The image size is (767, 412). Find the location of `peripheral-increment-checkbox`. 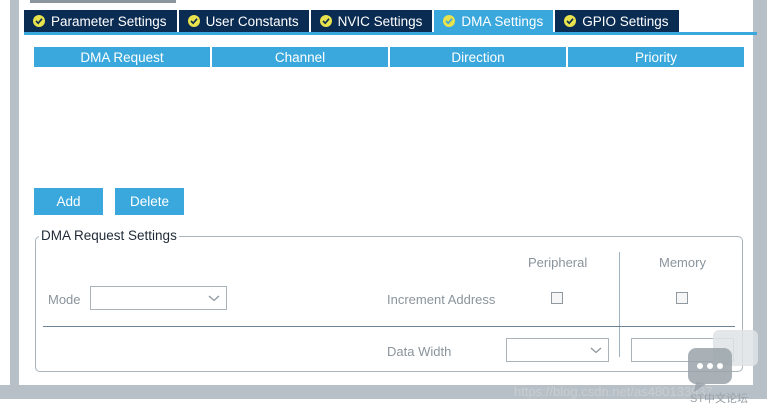

peripheral-increment-checkbox is located at coordinates (557, 298).